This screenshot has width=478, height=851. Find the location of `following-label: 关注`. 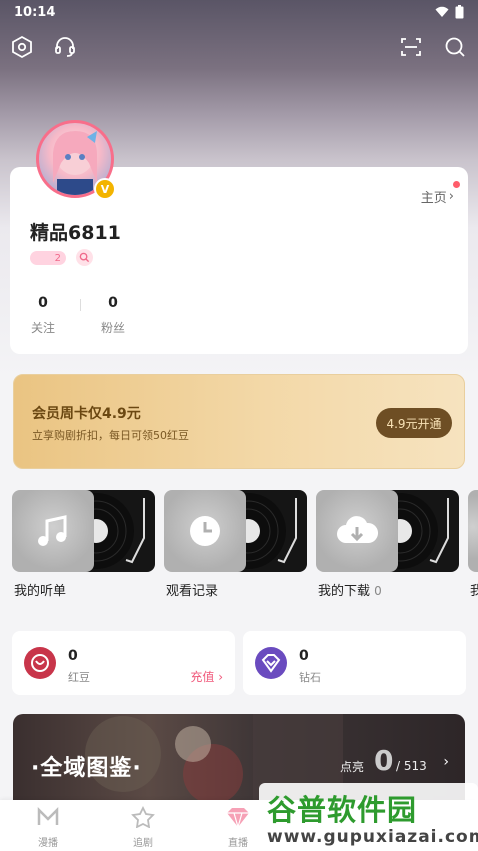

following-label: 关注 is located at coordinates (42, 328).